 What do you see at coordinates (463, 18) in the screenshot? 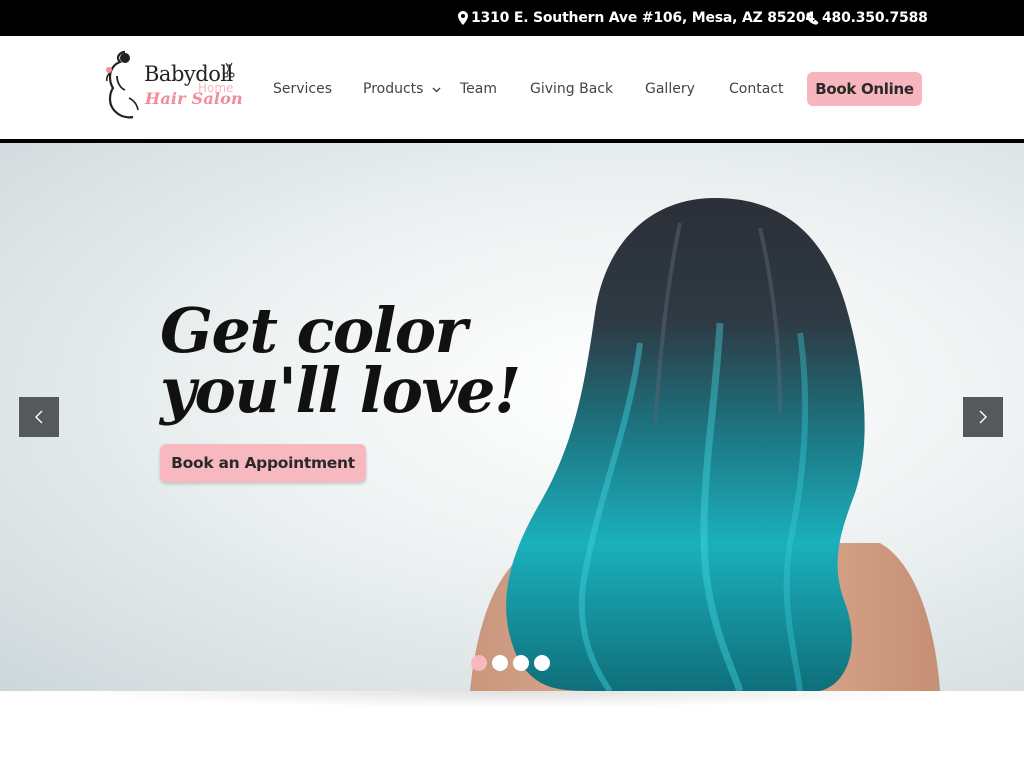
I see `map-marker-icon` at bounding box center [463, 18].